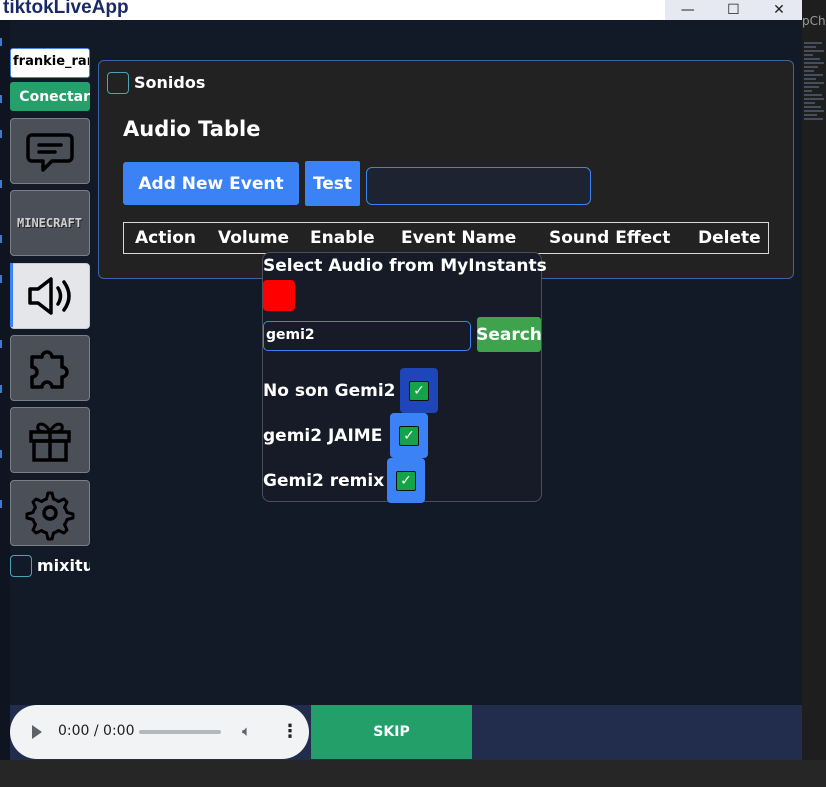 This screenshot has height=787, width=826. I want to click on gift-icon, so click(50, 442).